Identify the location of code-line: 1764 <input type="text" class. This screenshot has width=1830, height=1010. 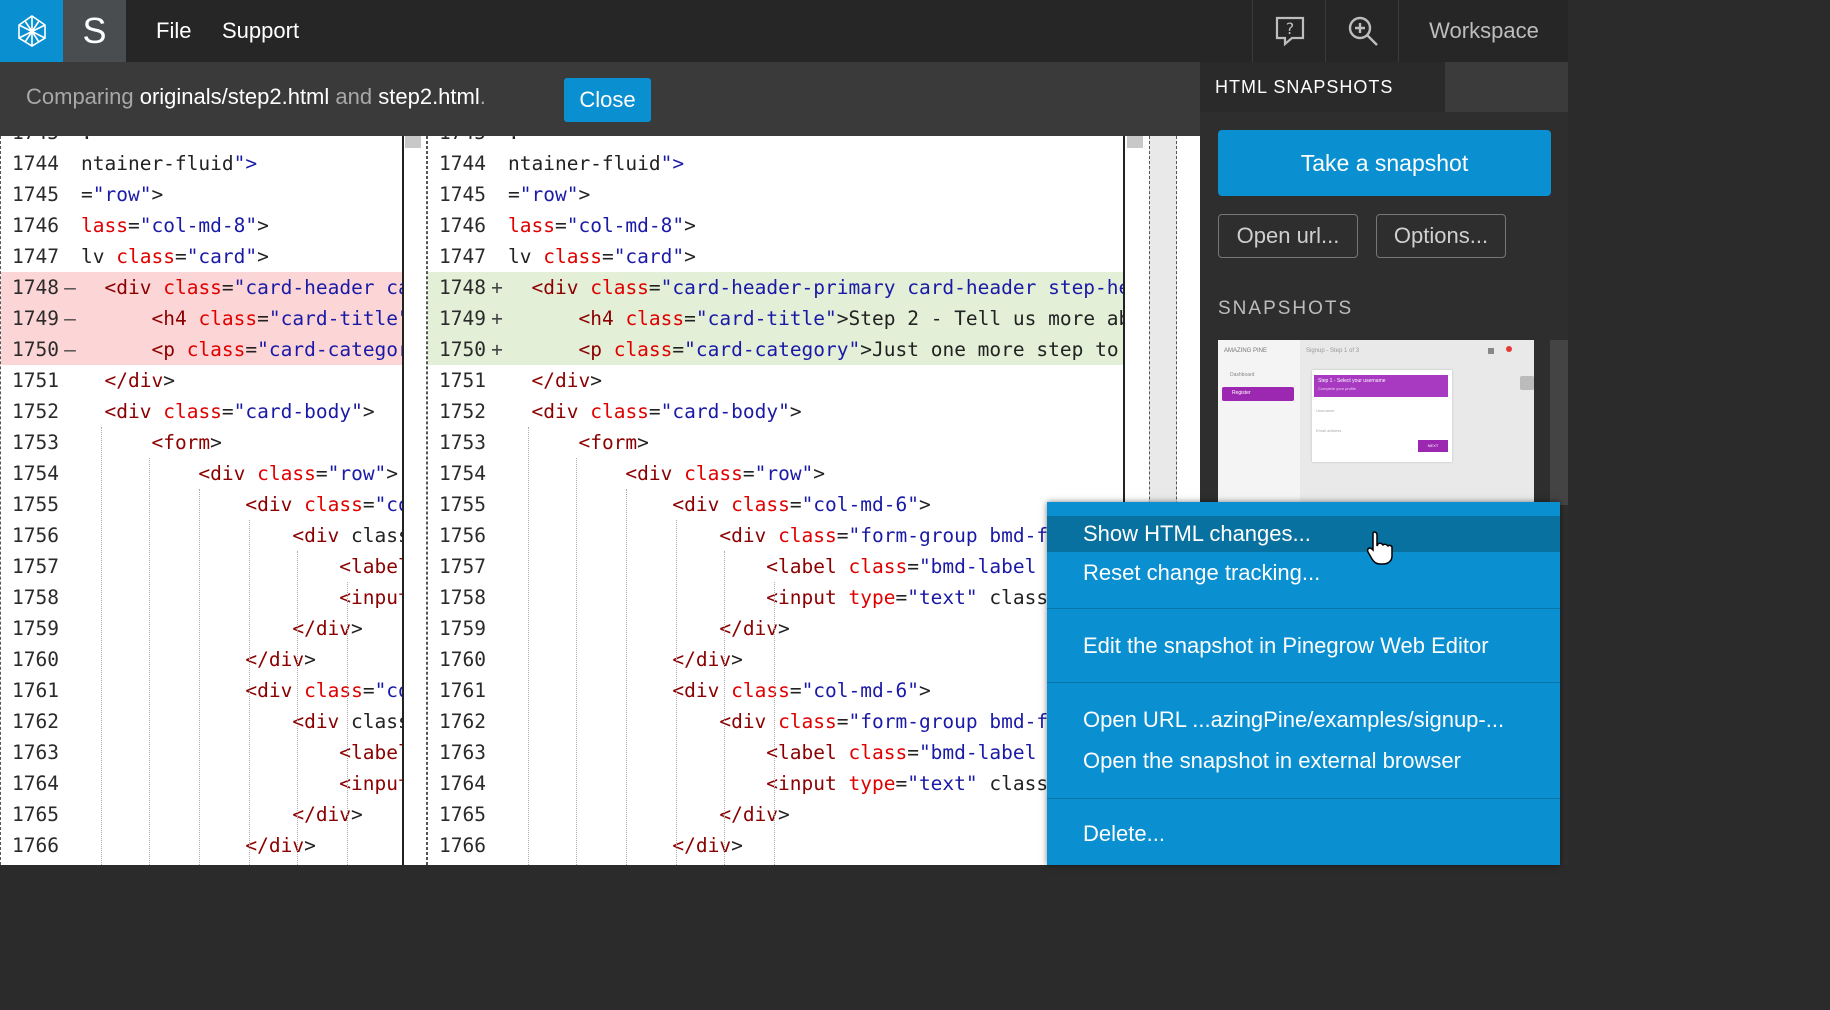
(776, 783).